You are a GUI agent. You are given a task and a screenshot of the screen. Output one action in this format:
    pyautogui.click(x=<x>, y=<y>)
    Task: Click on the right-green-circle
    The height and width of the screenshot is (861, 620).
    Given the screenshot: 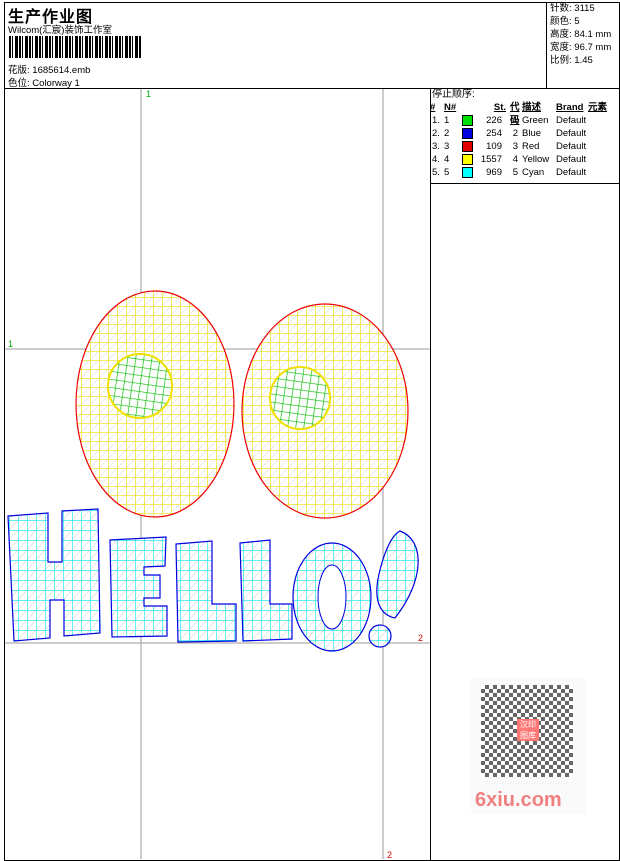 What is the action you would take?
    pyautogui.click(x=300, y=398)
    